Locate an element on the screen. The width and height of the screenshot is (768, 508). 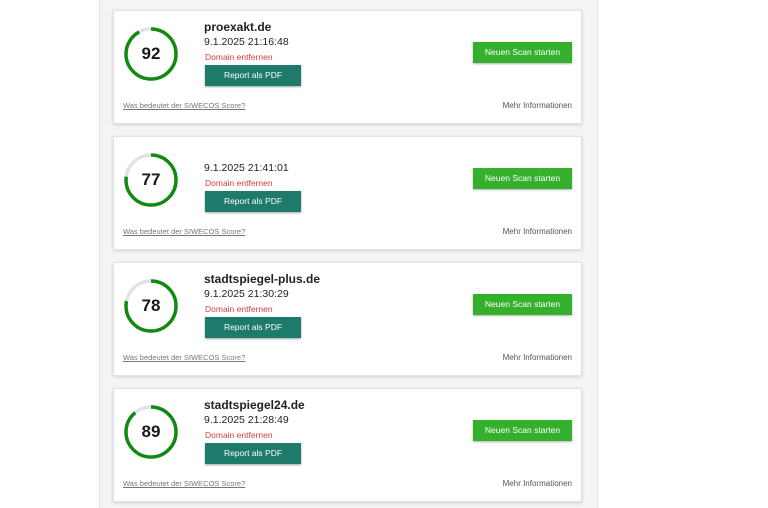
score-value: 89 is located at coordinates (151, 431).